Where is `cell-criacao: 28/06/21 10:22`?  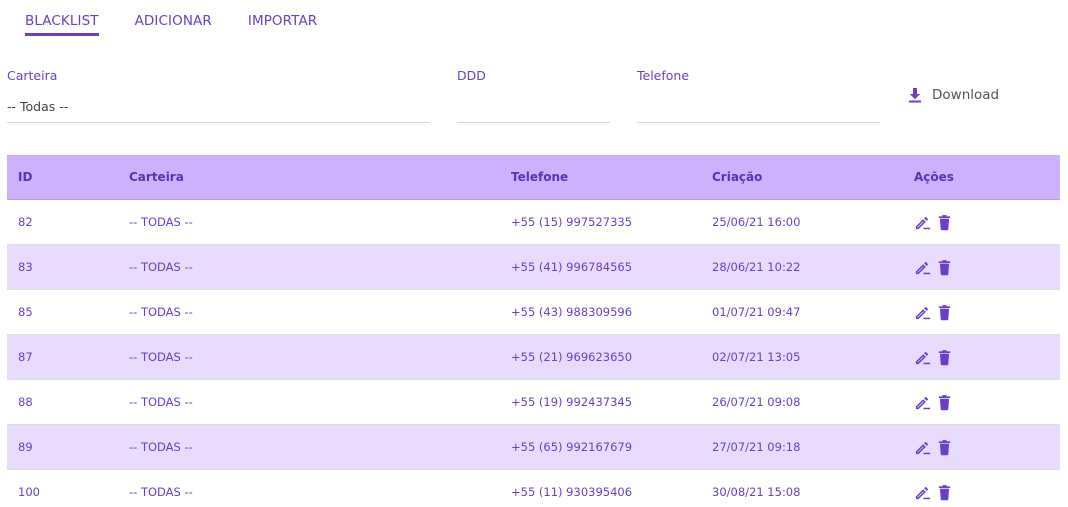 cell-criacao: 28/06/21 10:22 is located at coordinates (756, 267).